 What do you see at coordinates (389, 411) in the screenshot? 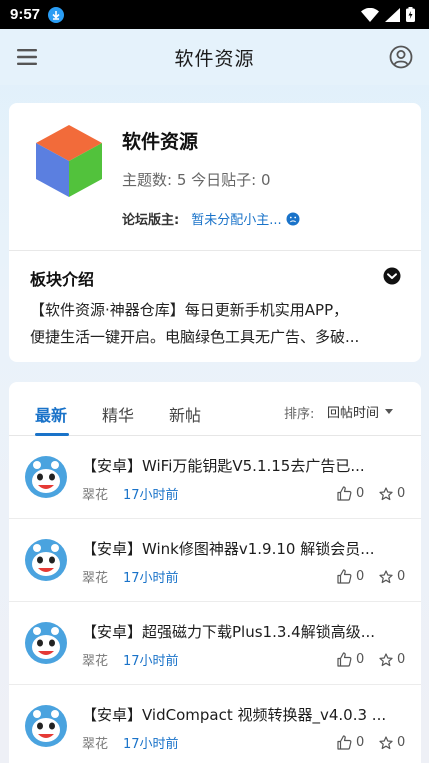
I see `caret-down-icon` at bounding box center [389, 411].